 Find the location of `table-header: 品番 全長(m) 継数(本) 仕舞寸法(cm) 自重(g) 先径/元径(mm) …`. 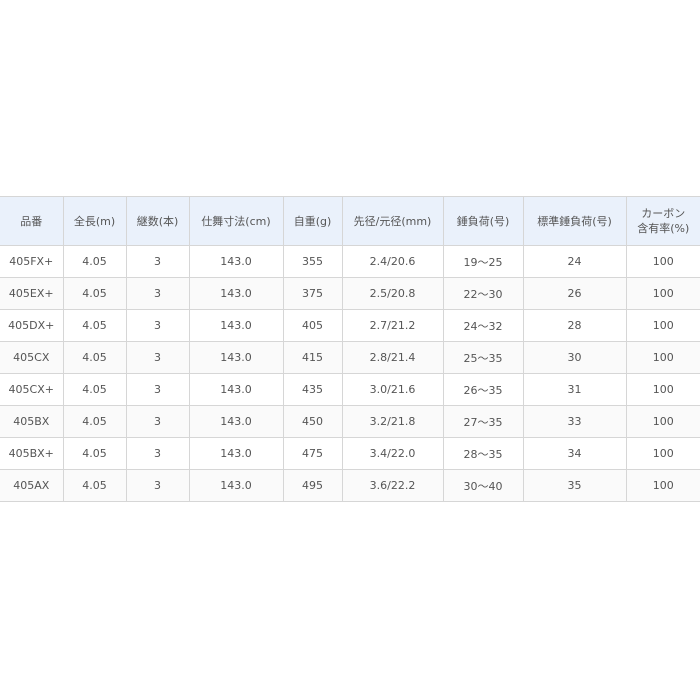

table-header: 品番 全長(m) 継数(本) 仕舞寸法(cm) 自重(g) 先径/元径(mm) … is located at coordinates (350, 221).